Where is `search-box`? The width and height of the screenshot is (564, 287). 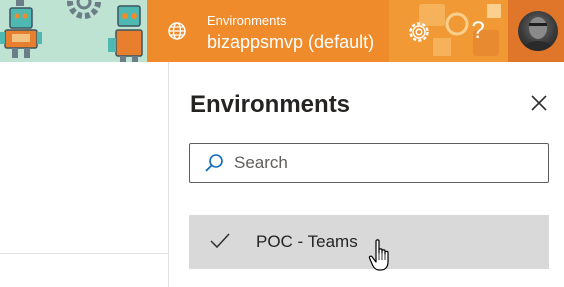 search-box is located at coordinates (369, 163).